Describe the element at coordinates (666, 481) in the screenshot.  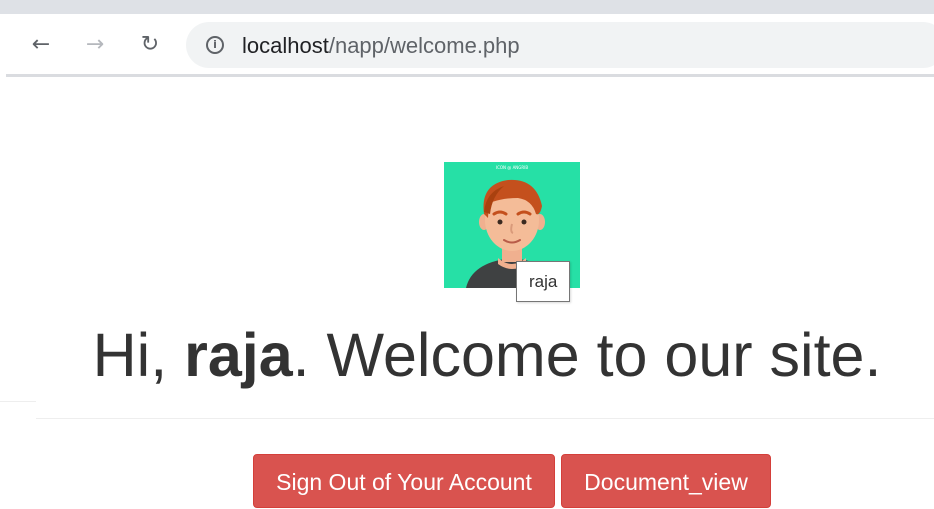
I see `document-view-button: Document_view` at that location.